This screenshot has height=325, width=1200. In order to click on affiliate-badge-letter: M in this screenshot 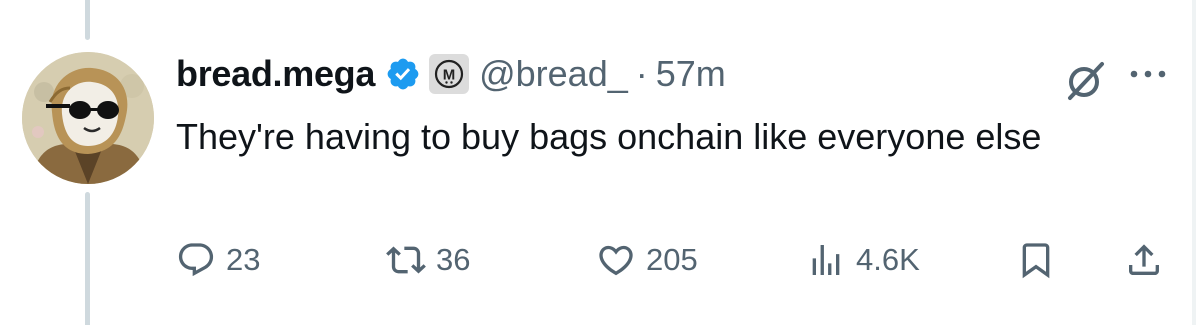, I will do `click(449, 75)`.